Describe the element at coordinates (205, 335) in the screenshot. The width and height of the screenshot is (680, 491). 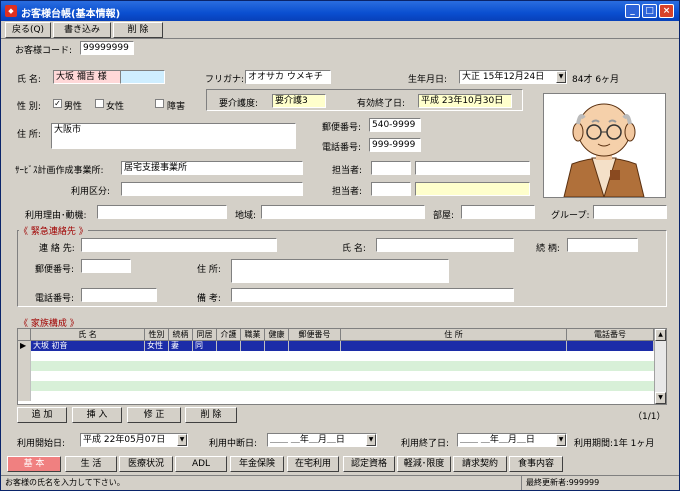
I see `column-header: 同居` at that location.